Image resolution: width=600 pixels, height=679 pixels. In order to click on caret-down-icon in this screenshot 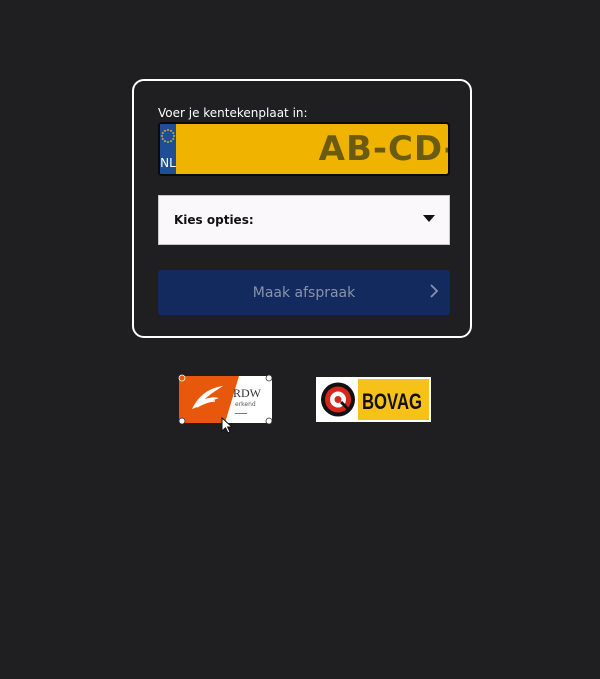, I will do `click(429, 218)`.